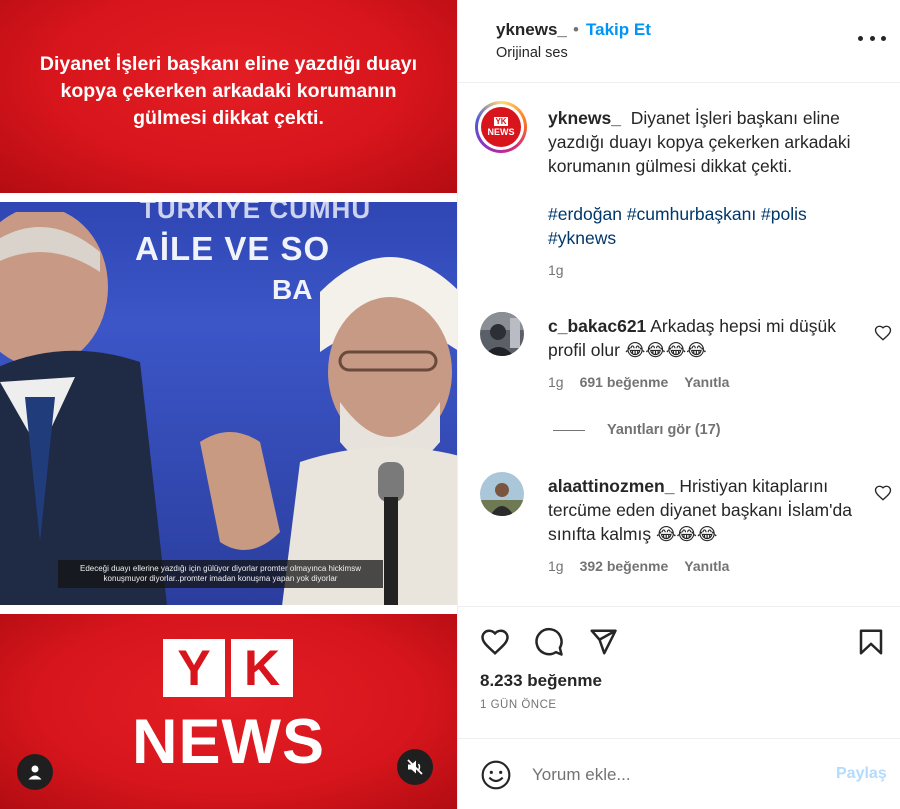 The height and width of the screenshot is (809, 900). I want to click on author-username: yknews_, so click(531, 30).